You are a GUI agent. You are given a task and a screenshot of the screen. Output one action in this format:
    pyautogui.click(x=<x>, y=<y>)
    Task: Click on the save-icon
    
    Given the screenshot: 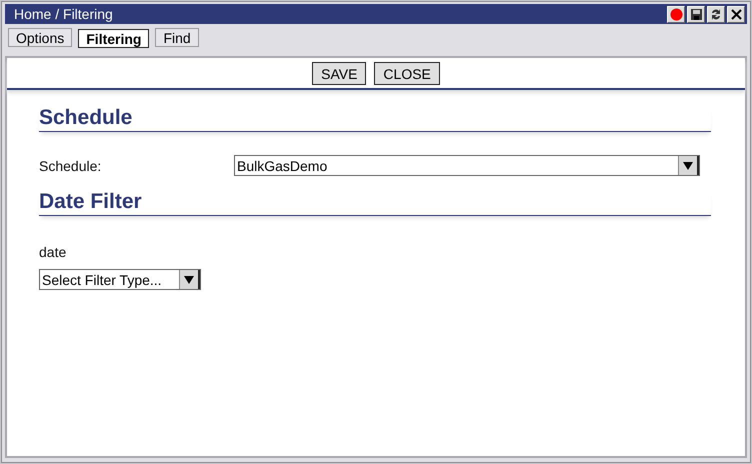 What is the action you would take?
    pyautogui.click(x=696, y=14)
    